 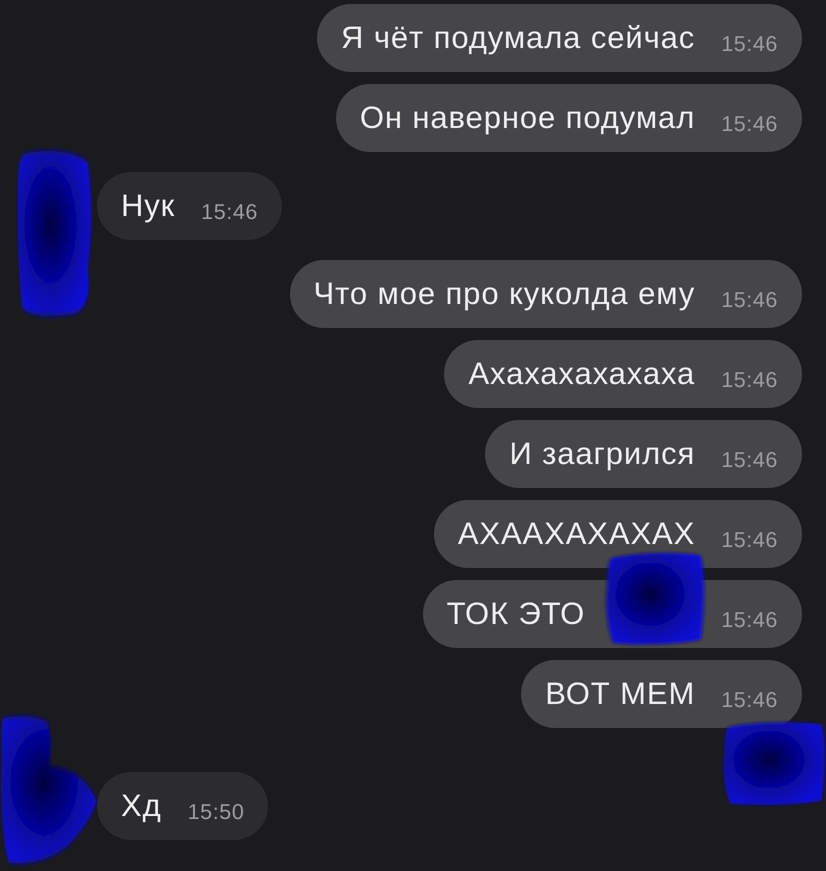 What do you see at coordinates (528, 118) in the screenshot?
I see `message-text: Он наверное подумал` at bounding box center [528, 118].